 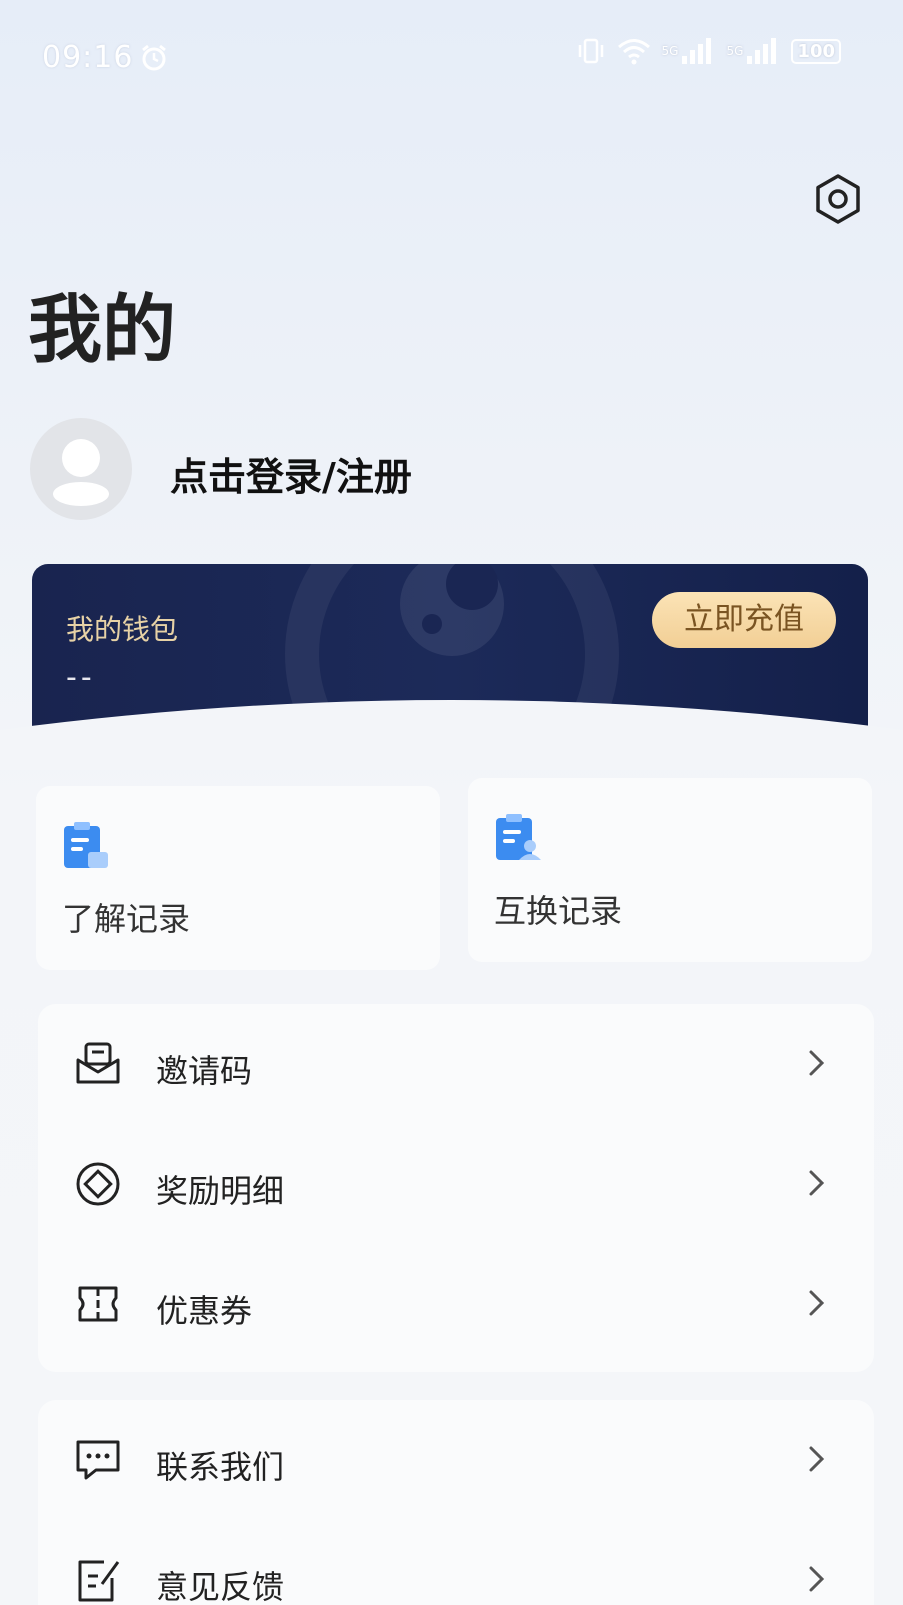 I want to click on list-item-label: 联系我们, so click(x=220, y=1467).